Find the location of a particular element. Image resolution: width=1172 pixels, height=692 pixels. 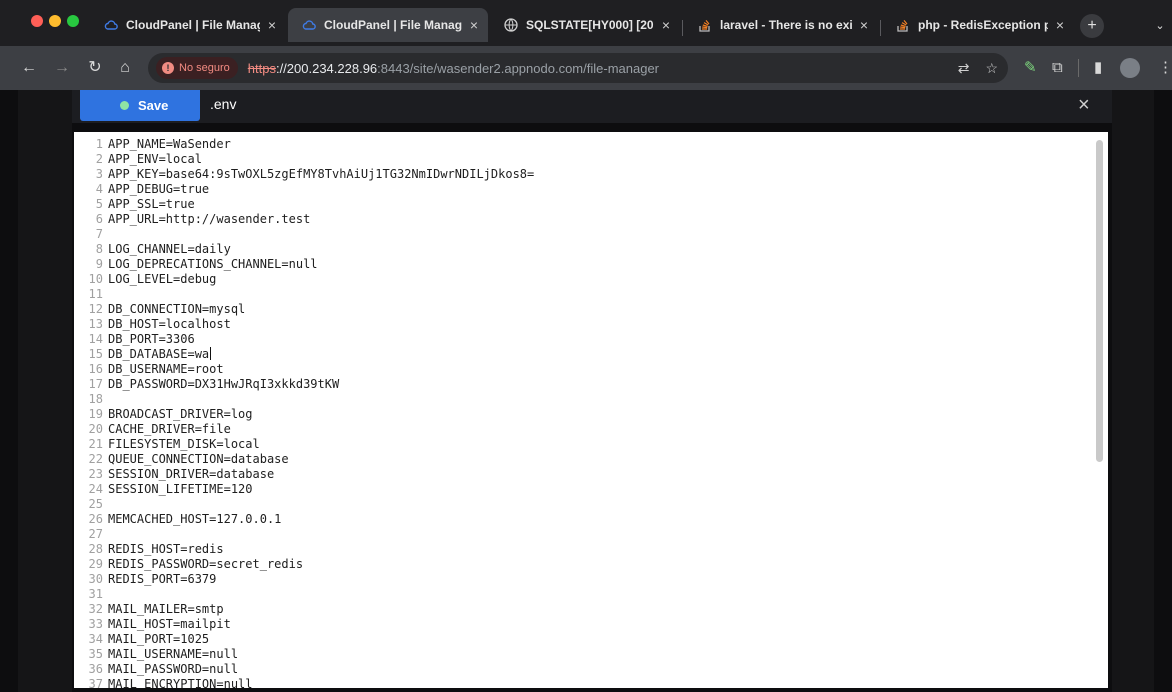

line-text: APP_NAME=WaSender is located at coordinates (169, 144).